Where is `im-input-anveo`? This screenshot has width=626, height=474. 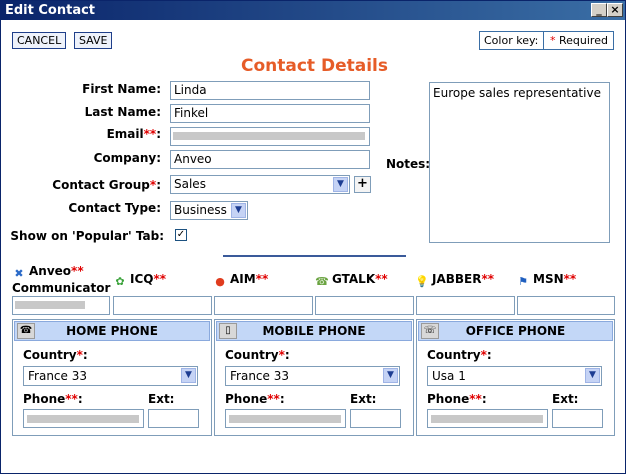
im-input-anveo is located at coordinates (61, 305).